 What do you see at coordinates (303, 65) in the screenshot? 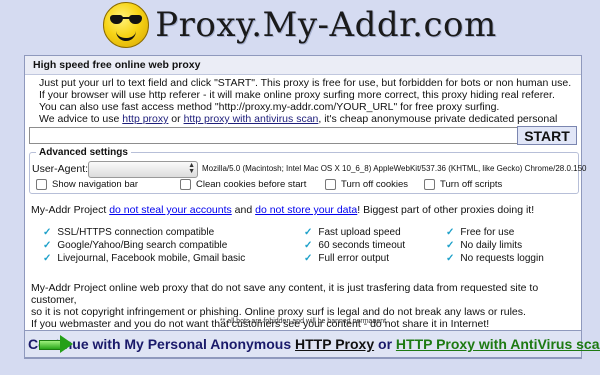
I see `panel-title: High speed free online web proxy` at bounding box center [303, 65].